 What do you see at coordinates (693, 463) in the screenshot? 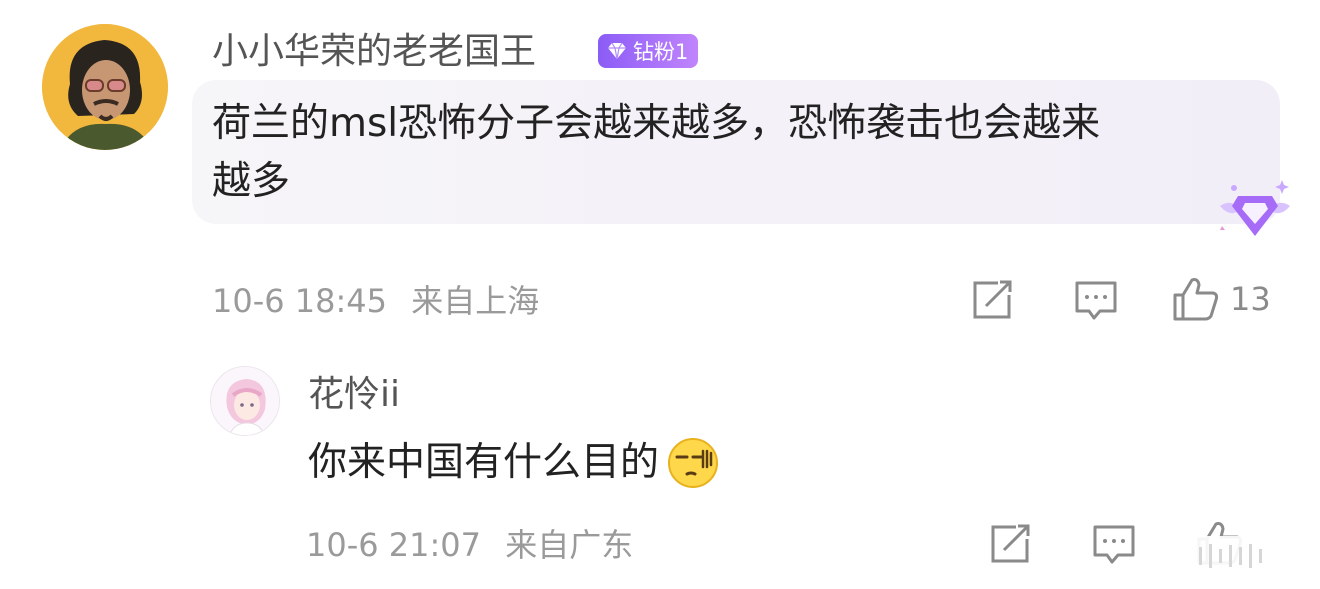
I see `smirk-emoji-icon` at bounding box center [693, 463].